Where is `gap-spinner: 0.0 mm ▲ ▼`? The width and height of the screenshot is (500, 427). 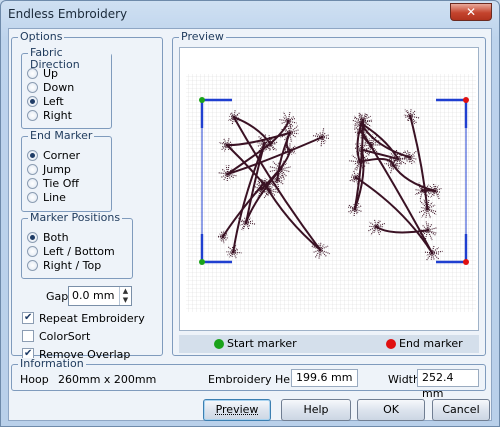 gap-spinner: 0.0 mm ▲ ▼ is located at coordinates (100, 296).